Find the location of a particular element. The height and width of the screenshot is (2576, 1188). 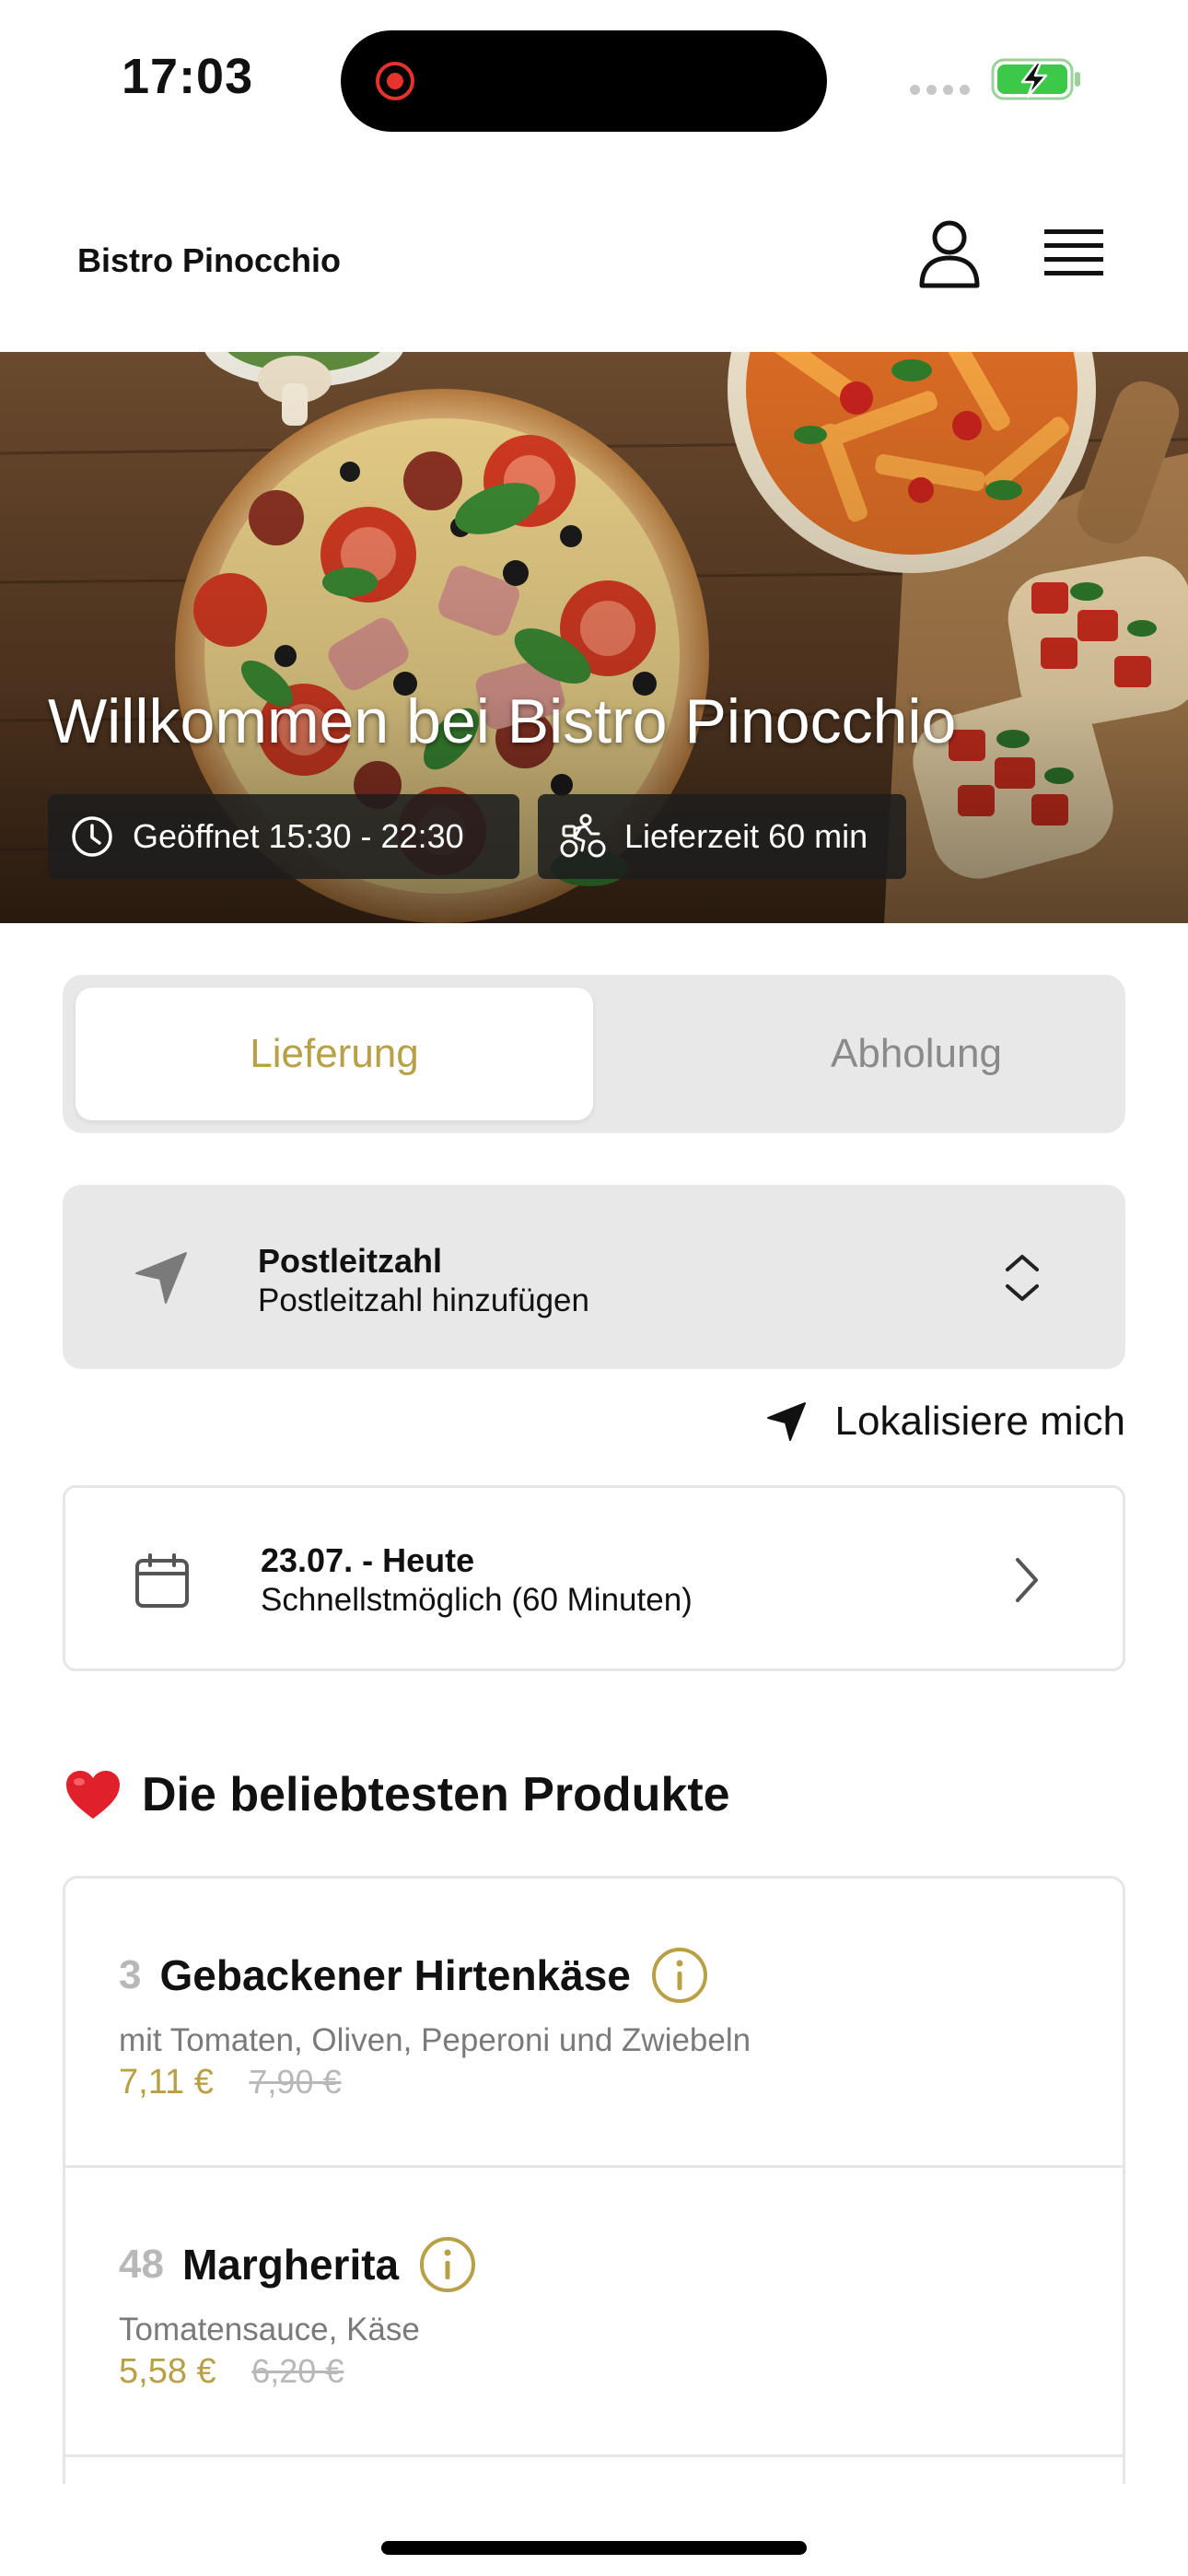

chevron-up-down-icon is located at coordinates (1022, 1278).